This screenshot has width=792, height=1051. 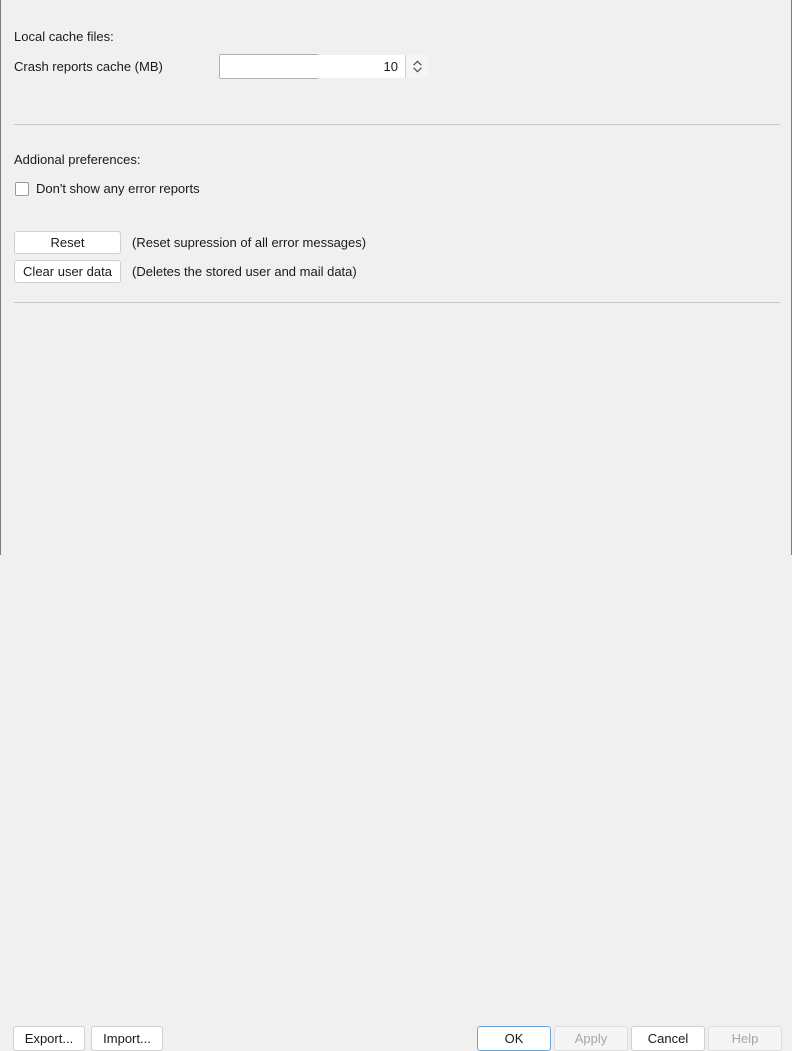 I want to click on ok-button: OK, so click(x=514, y=1038).